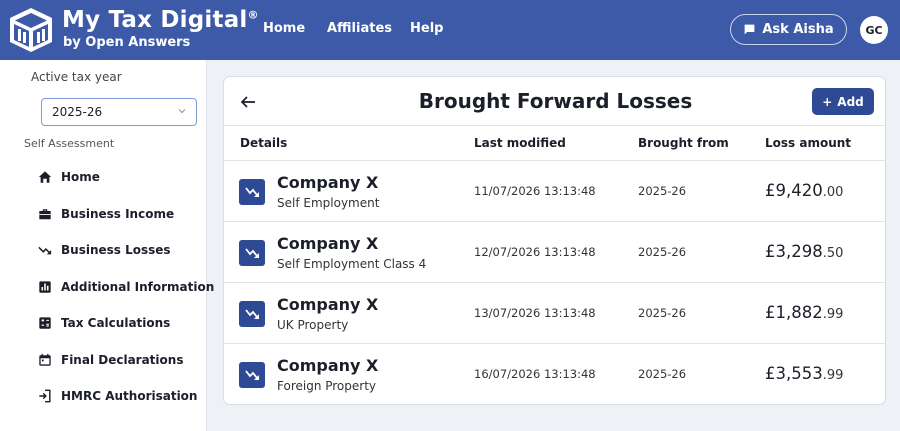 Image resolution: width=900 pixels, height=431 pixels. I want to click on row-loss-amount: £3,298.50, so click(804, 251).